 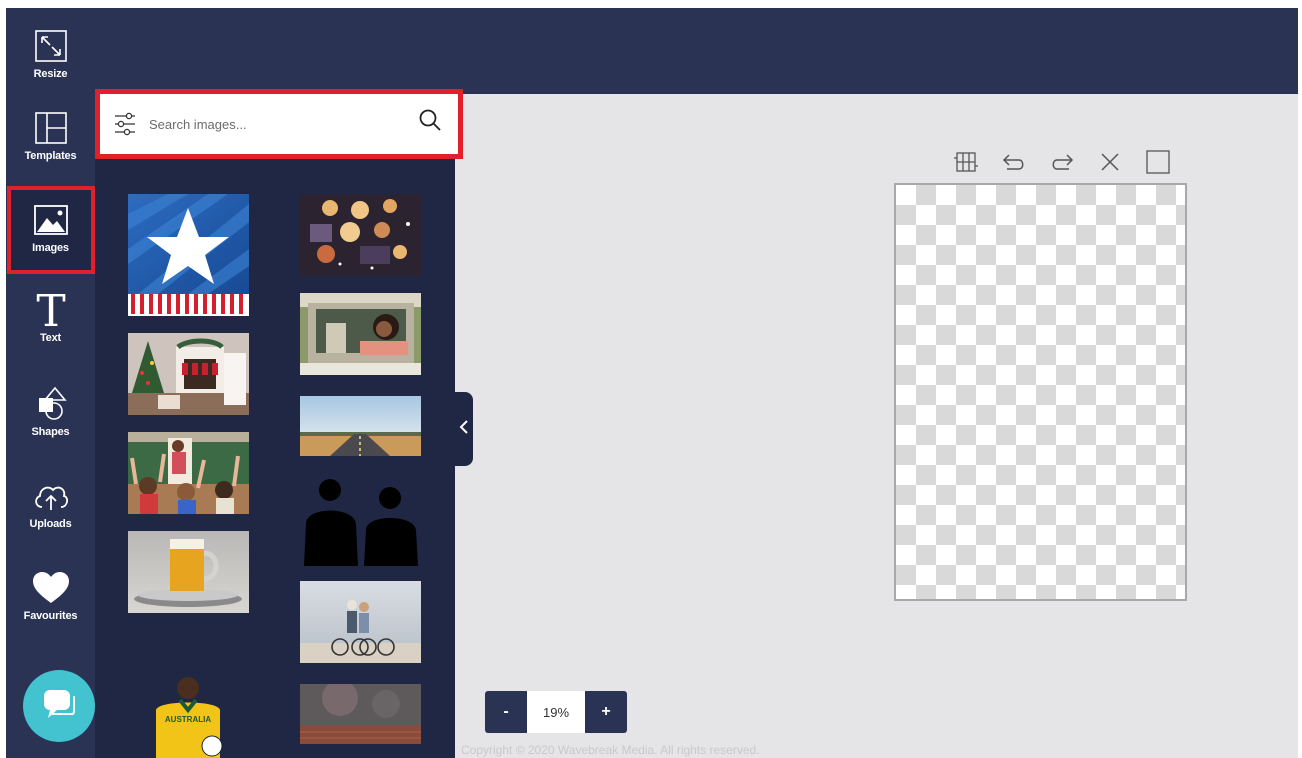 I want to click on rail-item-favourites: Favourites, so click(x=50, y=595).